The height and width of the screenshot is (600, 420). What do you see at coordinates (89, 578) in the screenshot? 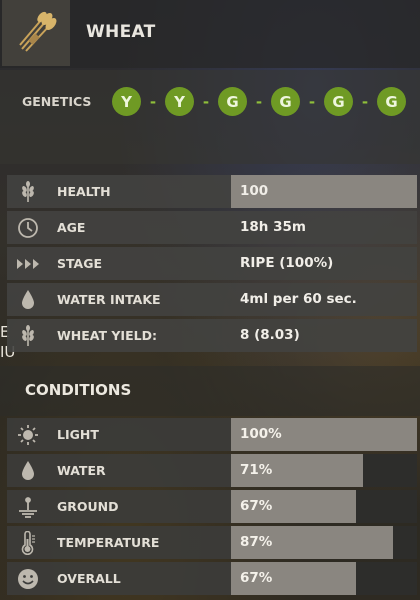
I see `condition-label: OVERALL` at bounding box center [89, 578].